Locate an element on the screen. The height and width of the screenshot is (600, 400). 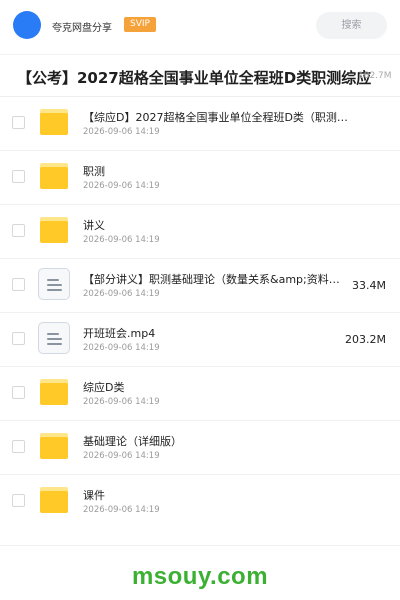
file-name: 基础理论（详细版） is located at coordinates (132, 441).